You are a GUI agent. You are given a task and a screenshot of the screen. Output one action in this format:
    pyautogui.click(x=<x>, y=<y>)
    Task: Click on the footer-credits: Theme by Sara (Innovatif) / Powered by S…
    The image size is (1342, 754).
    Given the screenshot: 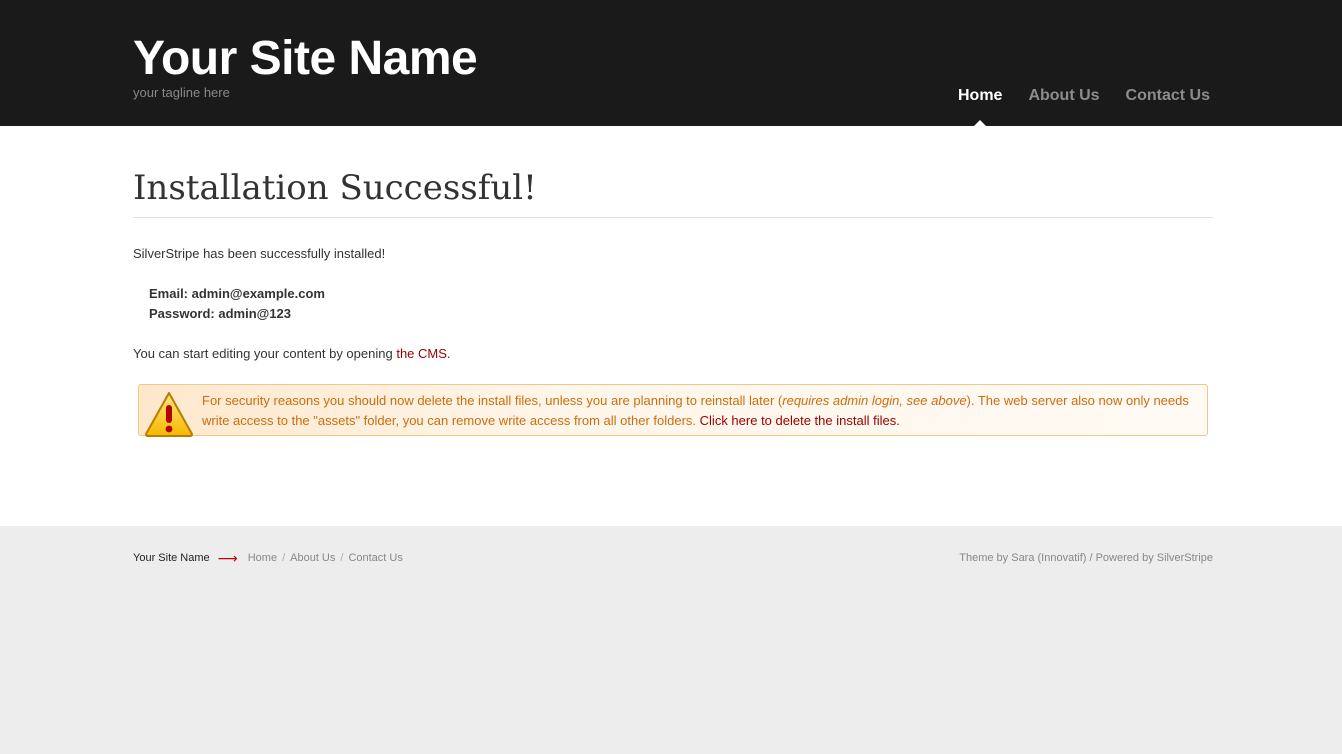 What is the action you would take?
    pyautogui.click(x=1086, y=558)
    